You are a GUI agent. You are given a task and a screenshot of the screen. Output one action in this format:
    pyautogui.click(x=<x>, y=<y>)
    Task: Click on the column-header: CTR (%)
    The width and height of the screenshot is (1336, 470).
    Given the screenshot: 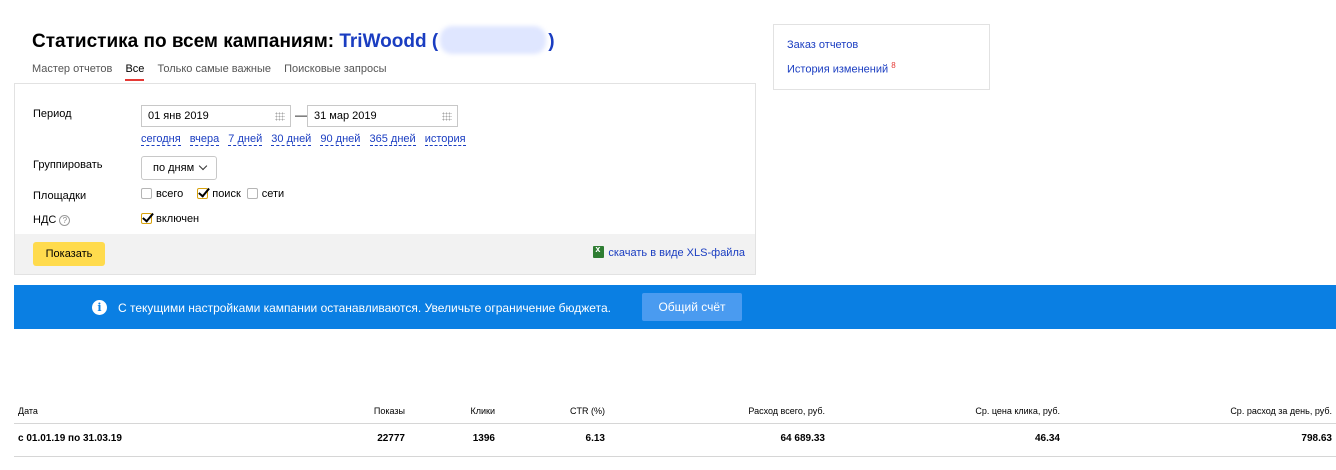 What is the action you would take?
    pyautogui.click(x=554, y=412)
    